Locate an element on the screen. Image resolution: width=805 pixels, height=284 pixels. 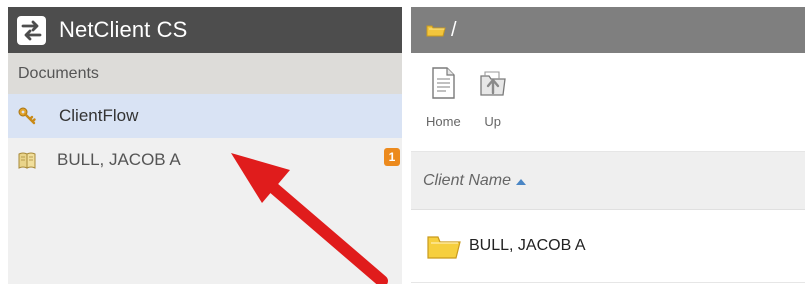
current-path: / is located at coordinates (454, 29).